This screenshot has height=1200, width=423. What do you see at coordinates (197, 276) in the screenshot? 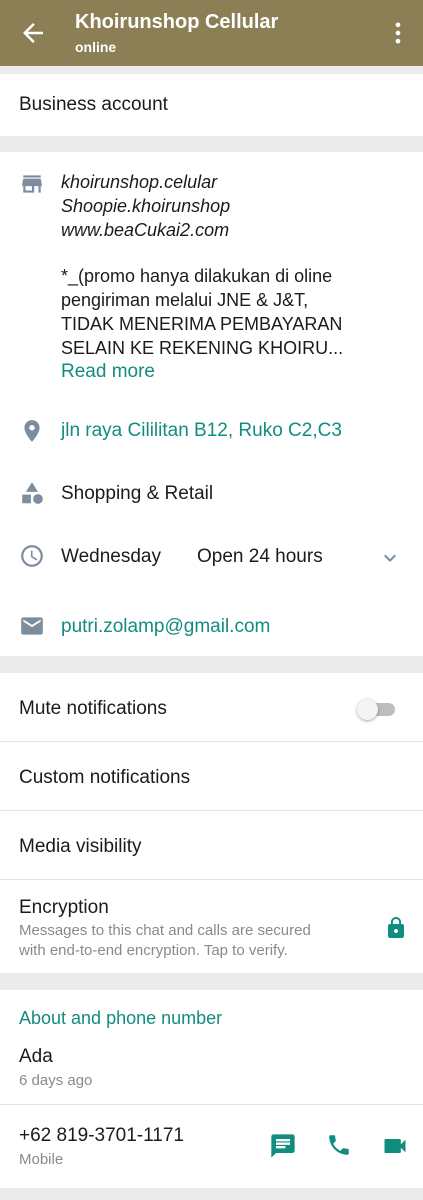
I see `description-line: *_(promo hanya dilakukan di oline` at bounding box center [197, 276].